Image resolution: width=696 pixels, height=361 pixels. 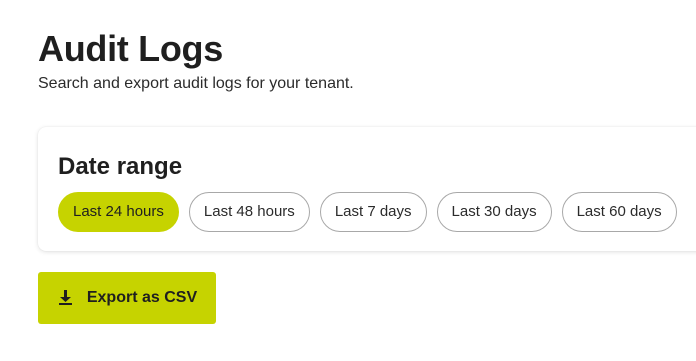 I want to click on date-range-option-last-60-days: Last 60 days, so click(x=619, y=212).